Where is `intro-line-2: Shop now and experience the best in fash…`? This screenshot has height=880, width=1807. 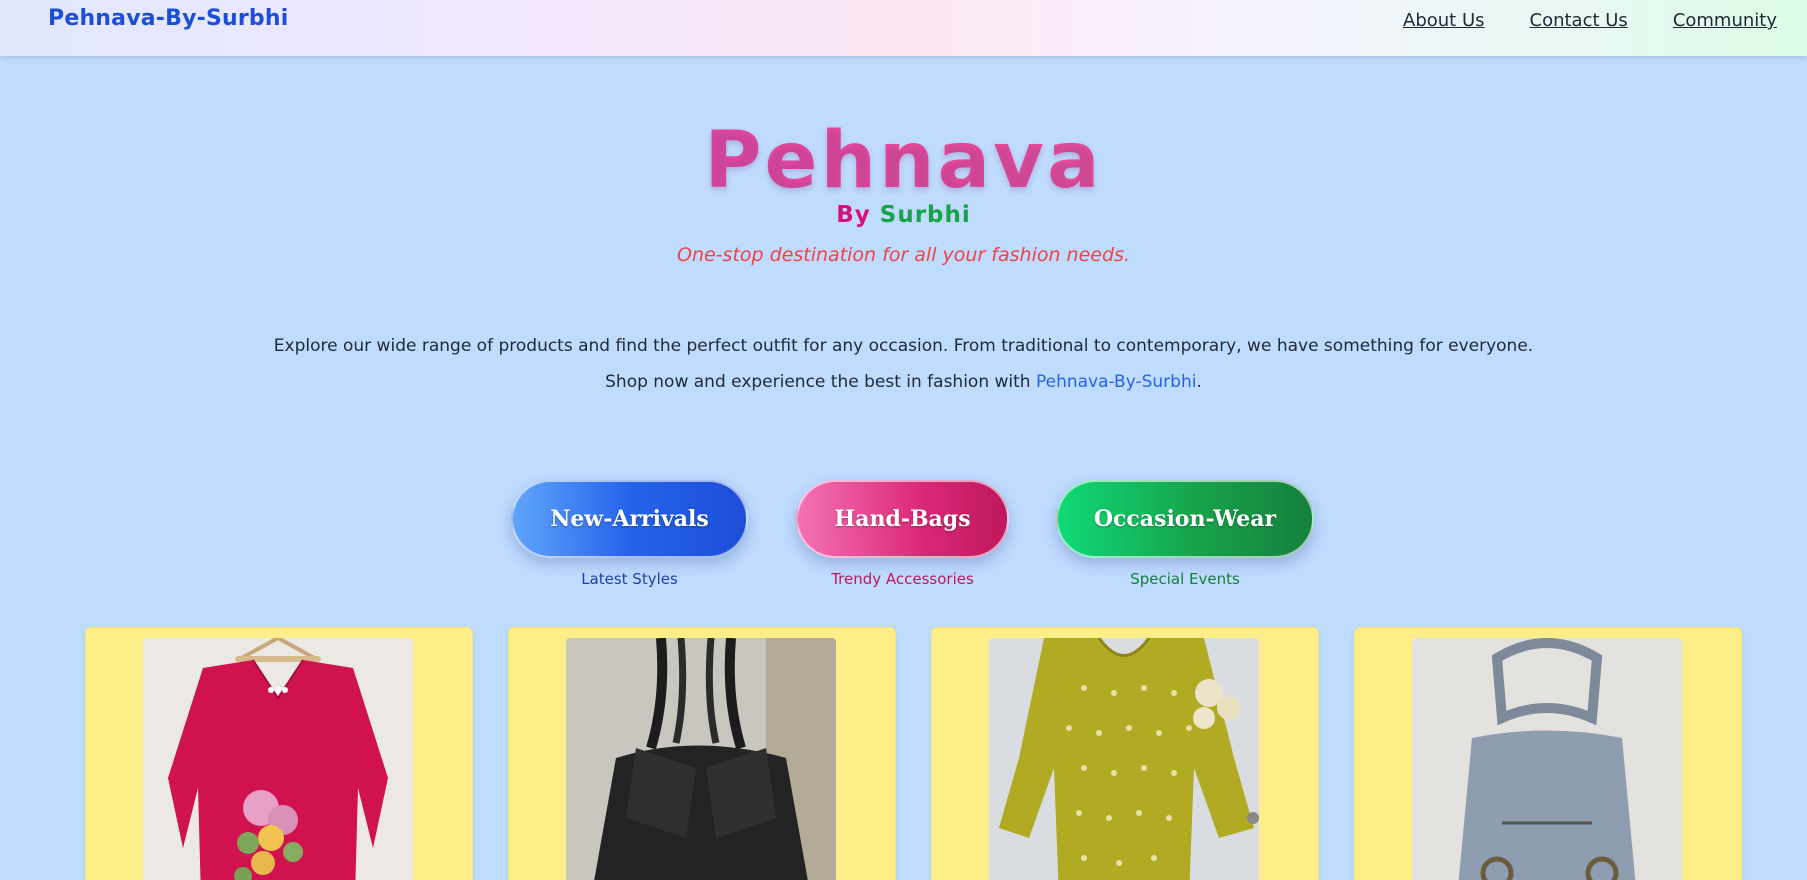
intro-line-2: Shop now and experience the best in fash… is located at coordinates (903, 382).